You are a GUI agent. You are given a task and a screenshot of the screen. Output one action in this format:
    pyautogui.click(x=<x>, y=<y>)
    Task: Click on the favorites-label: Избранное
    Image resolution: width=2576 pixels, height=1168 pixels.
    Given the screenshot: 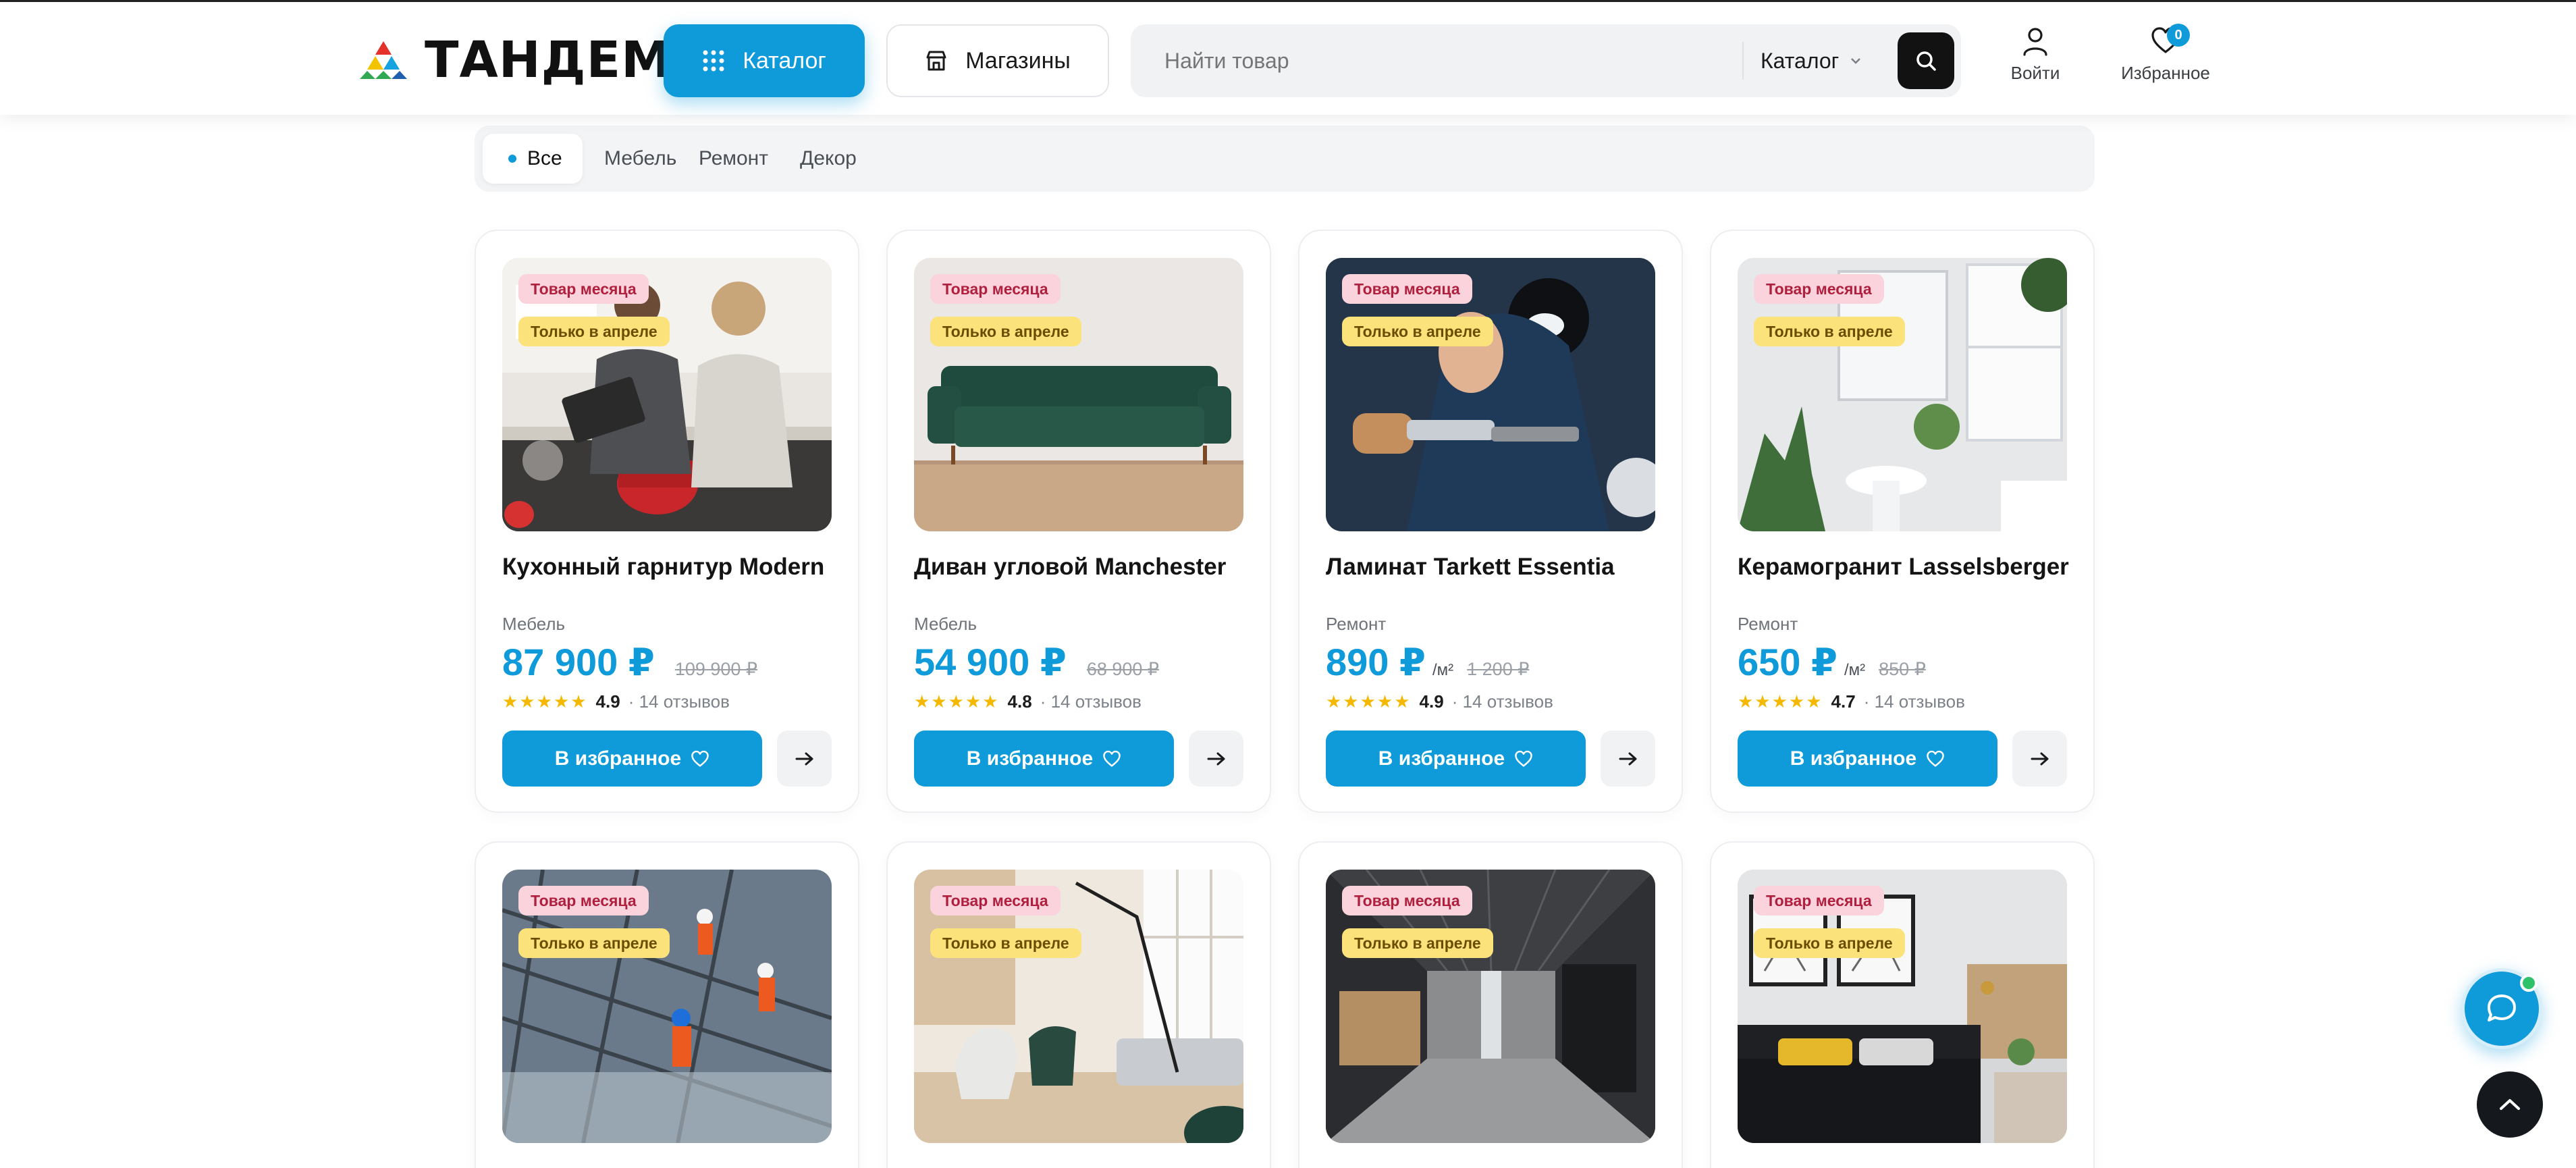 What is the action you would take?
    pyautogui.click(x=2166, y=73)
    